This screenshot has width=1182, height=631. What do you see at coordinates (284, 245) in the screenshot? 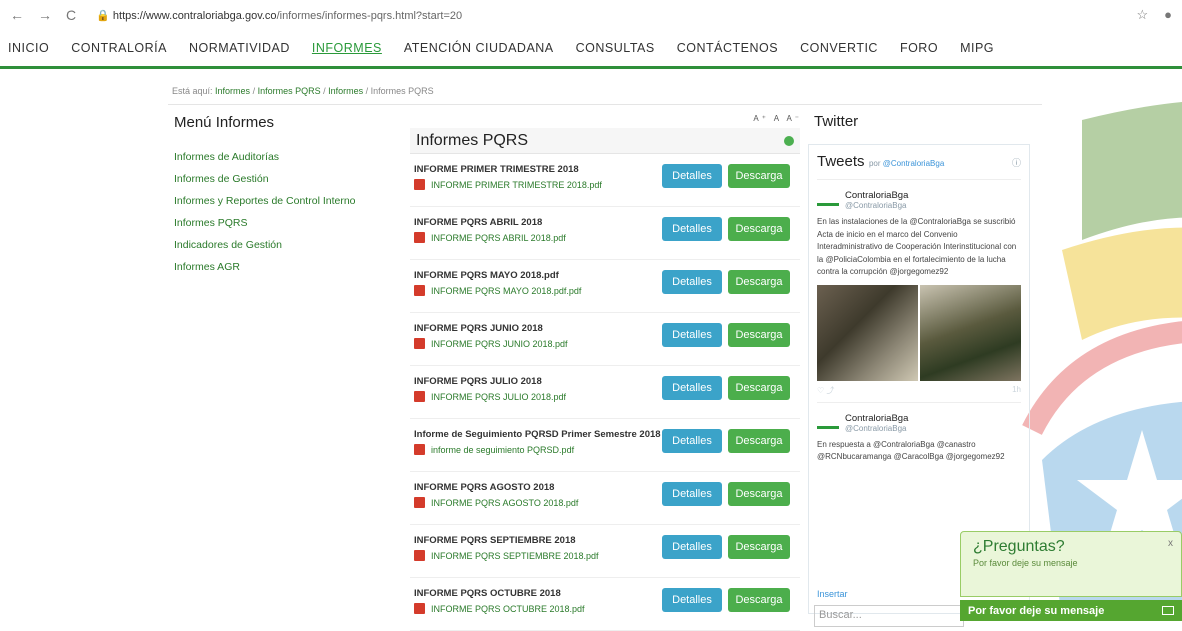
I see `sidebar-item: Indicadores de Gestión` at bounding box center [284, 245].